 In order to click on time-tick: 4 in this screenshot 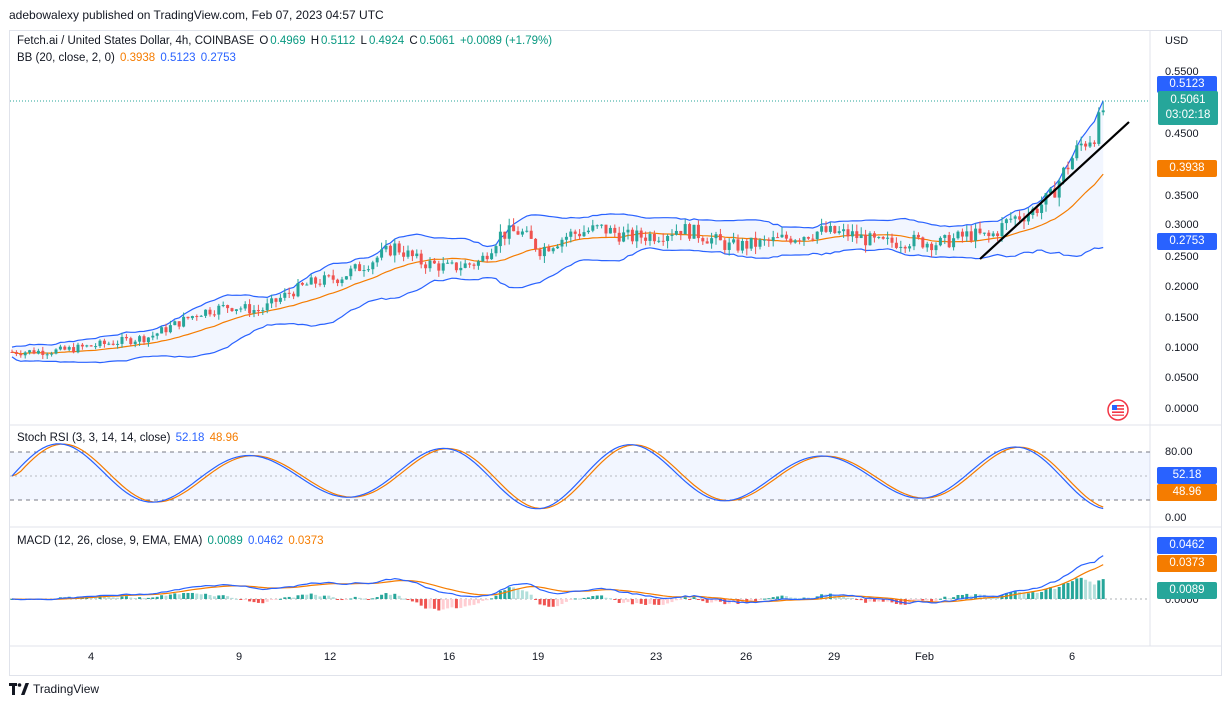, I will do `click(91, 657)`.